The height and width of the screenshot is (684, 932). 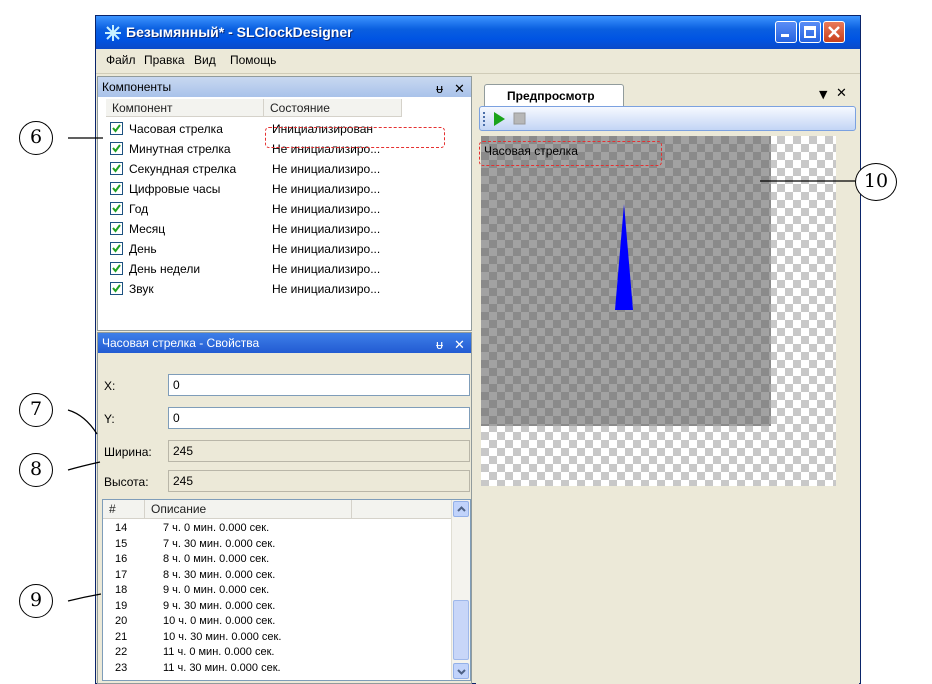 What do you see at coordinates (36, 601) in the screenshot?
I see `callout-9: 9` at bounding box center [36, 601].